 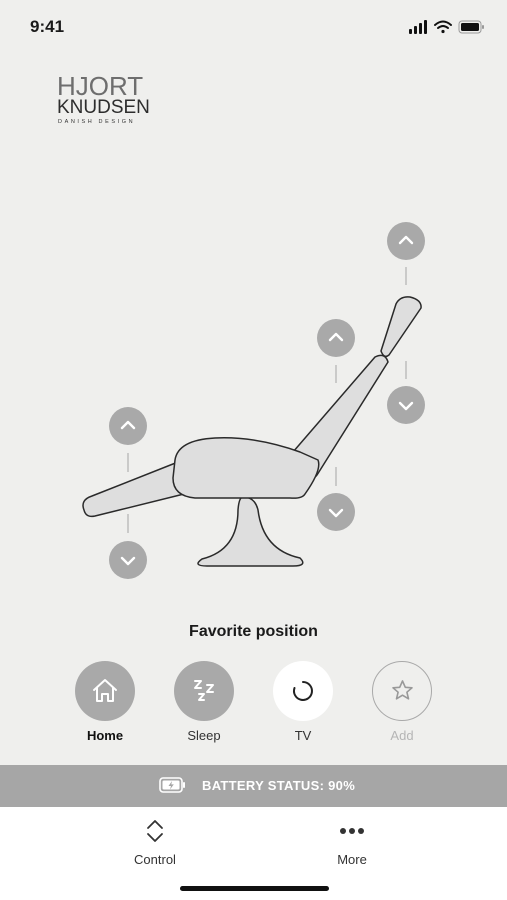 What do you see at coordinates (47, 26) in the screenshot?
I see `status-time: 9:41` at bounding box center [47, 26].